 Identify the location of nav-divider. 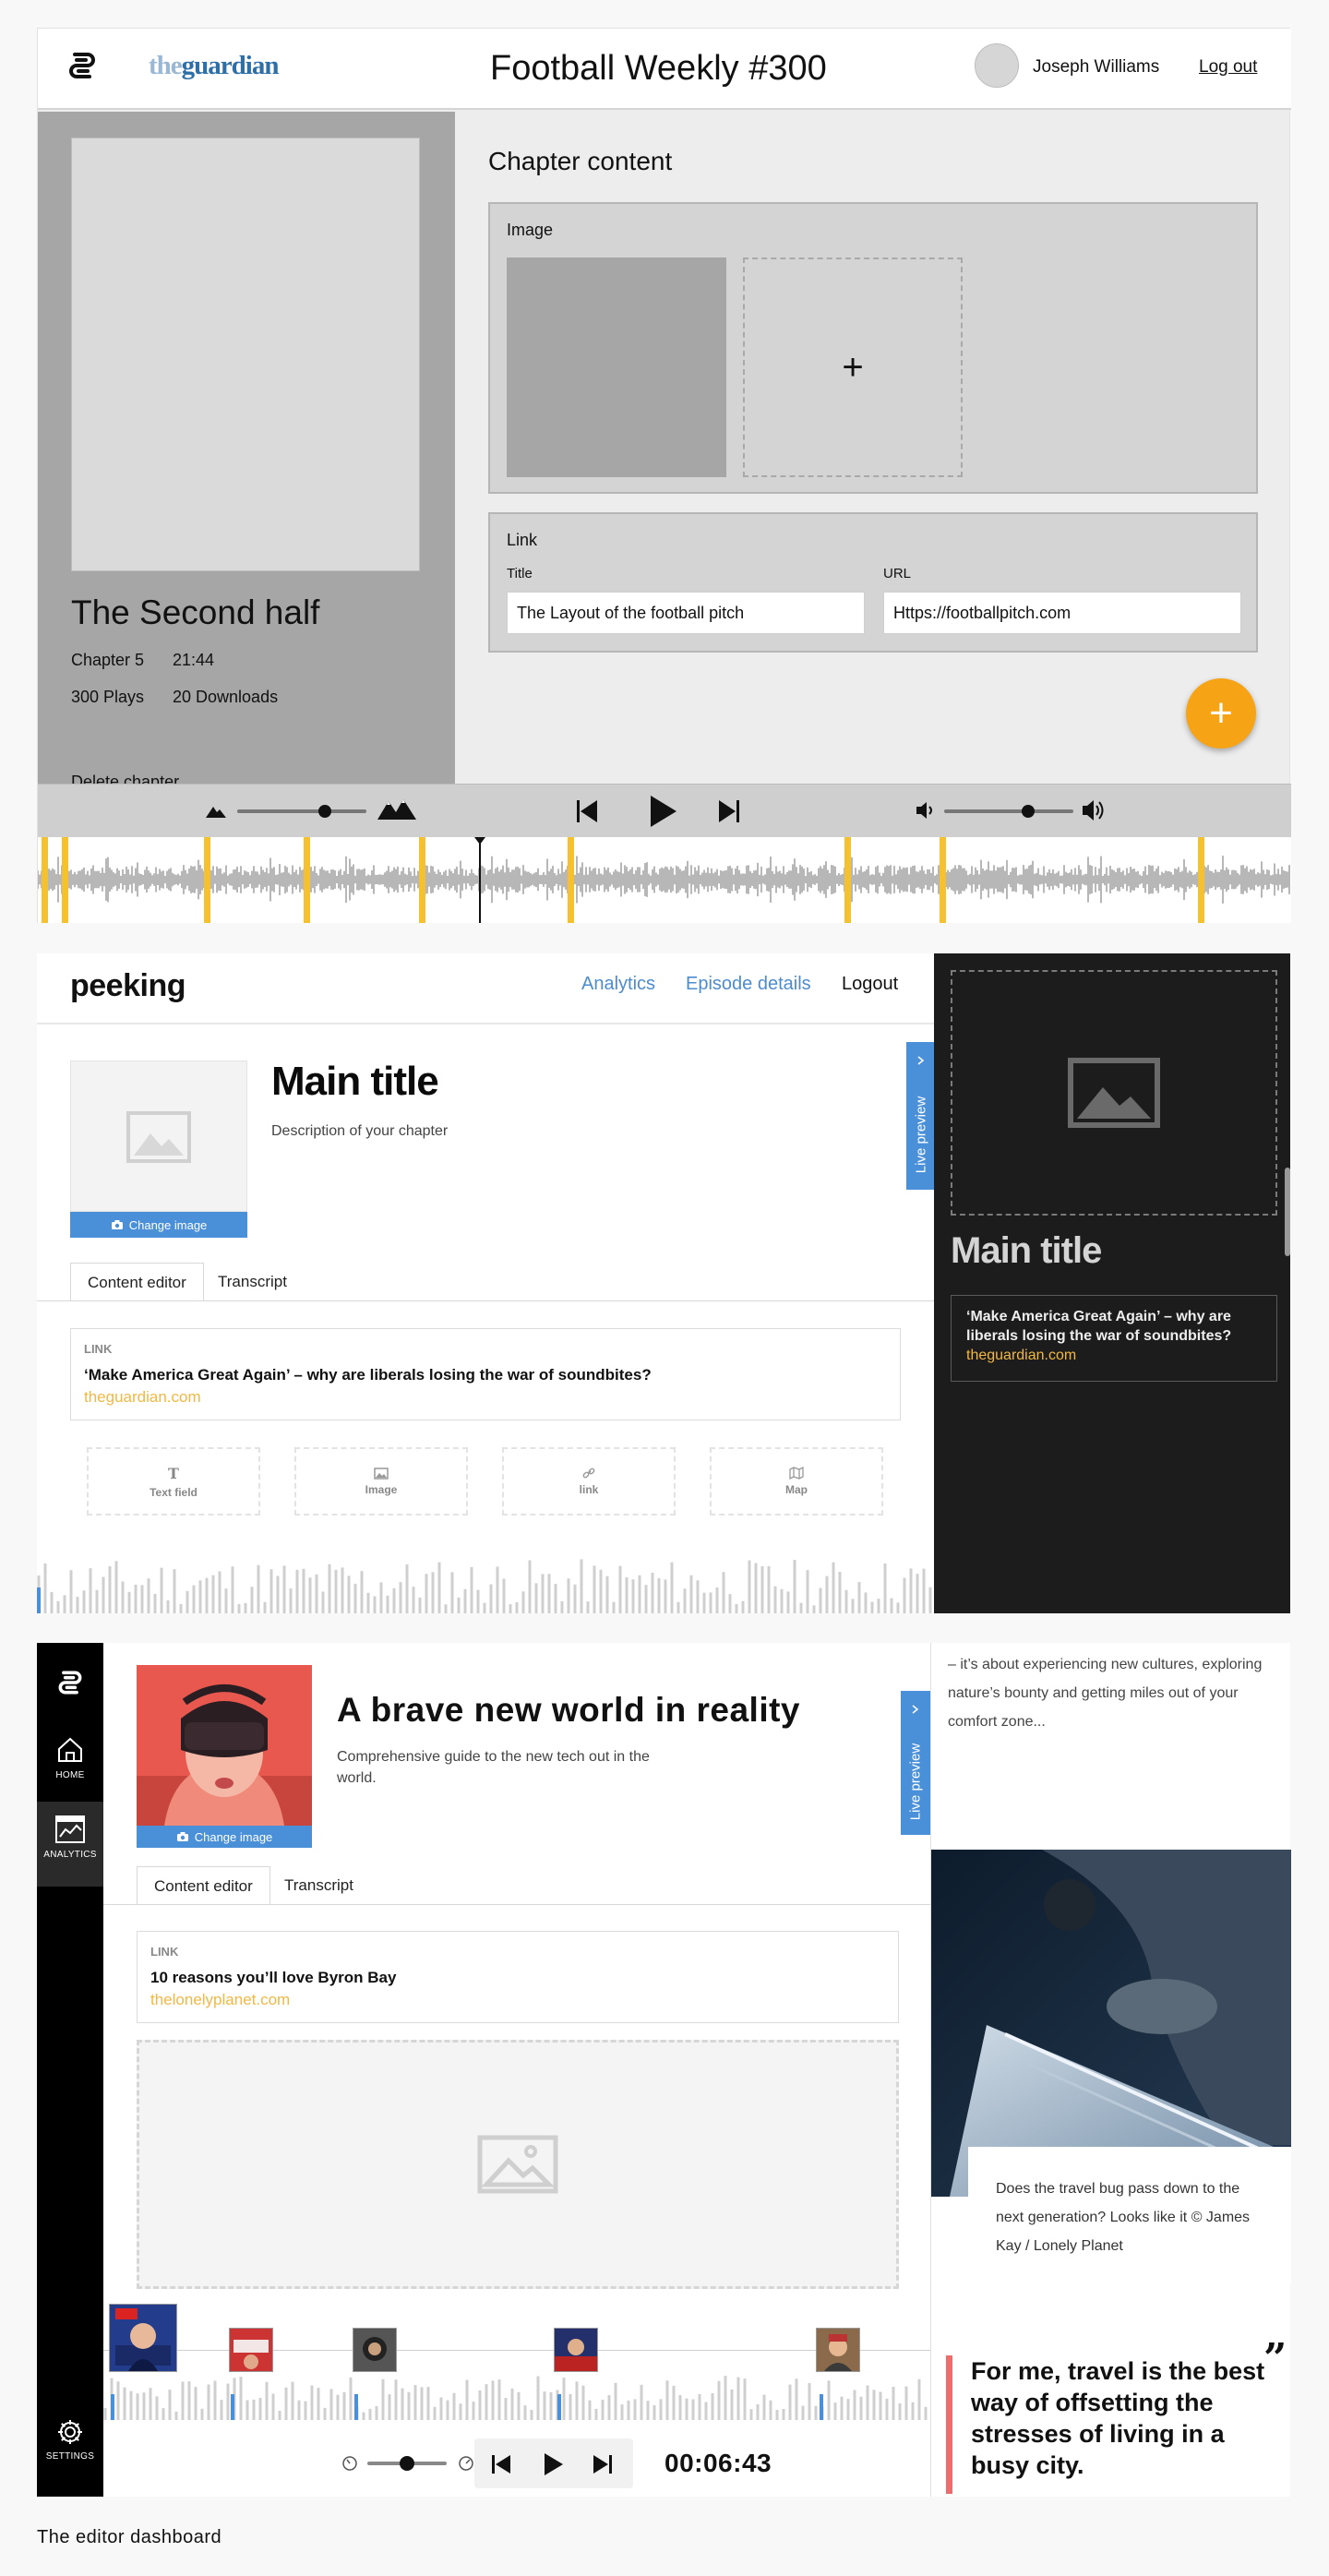
(486, 1024).